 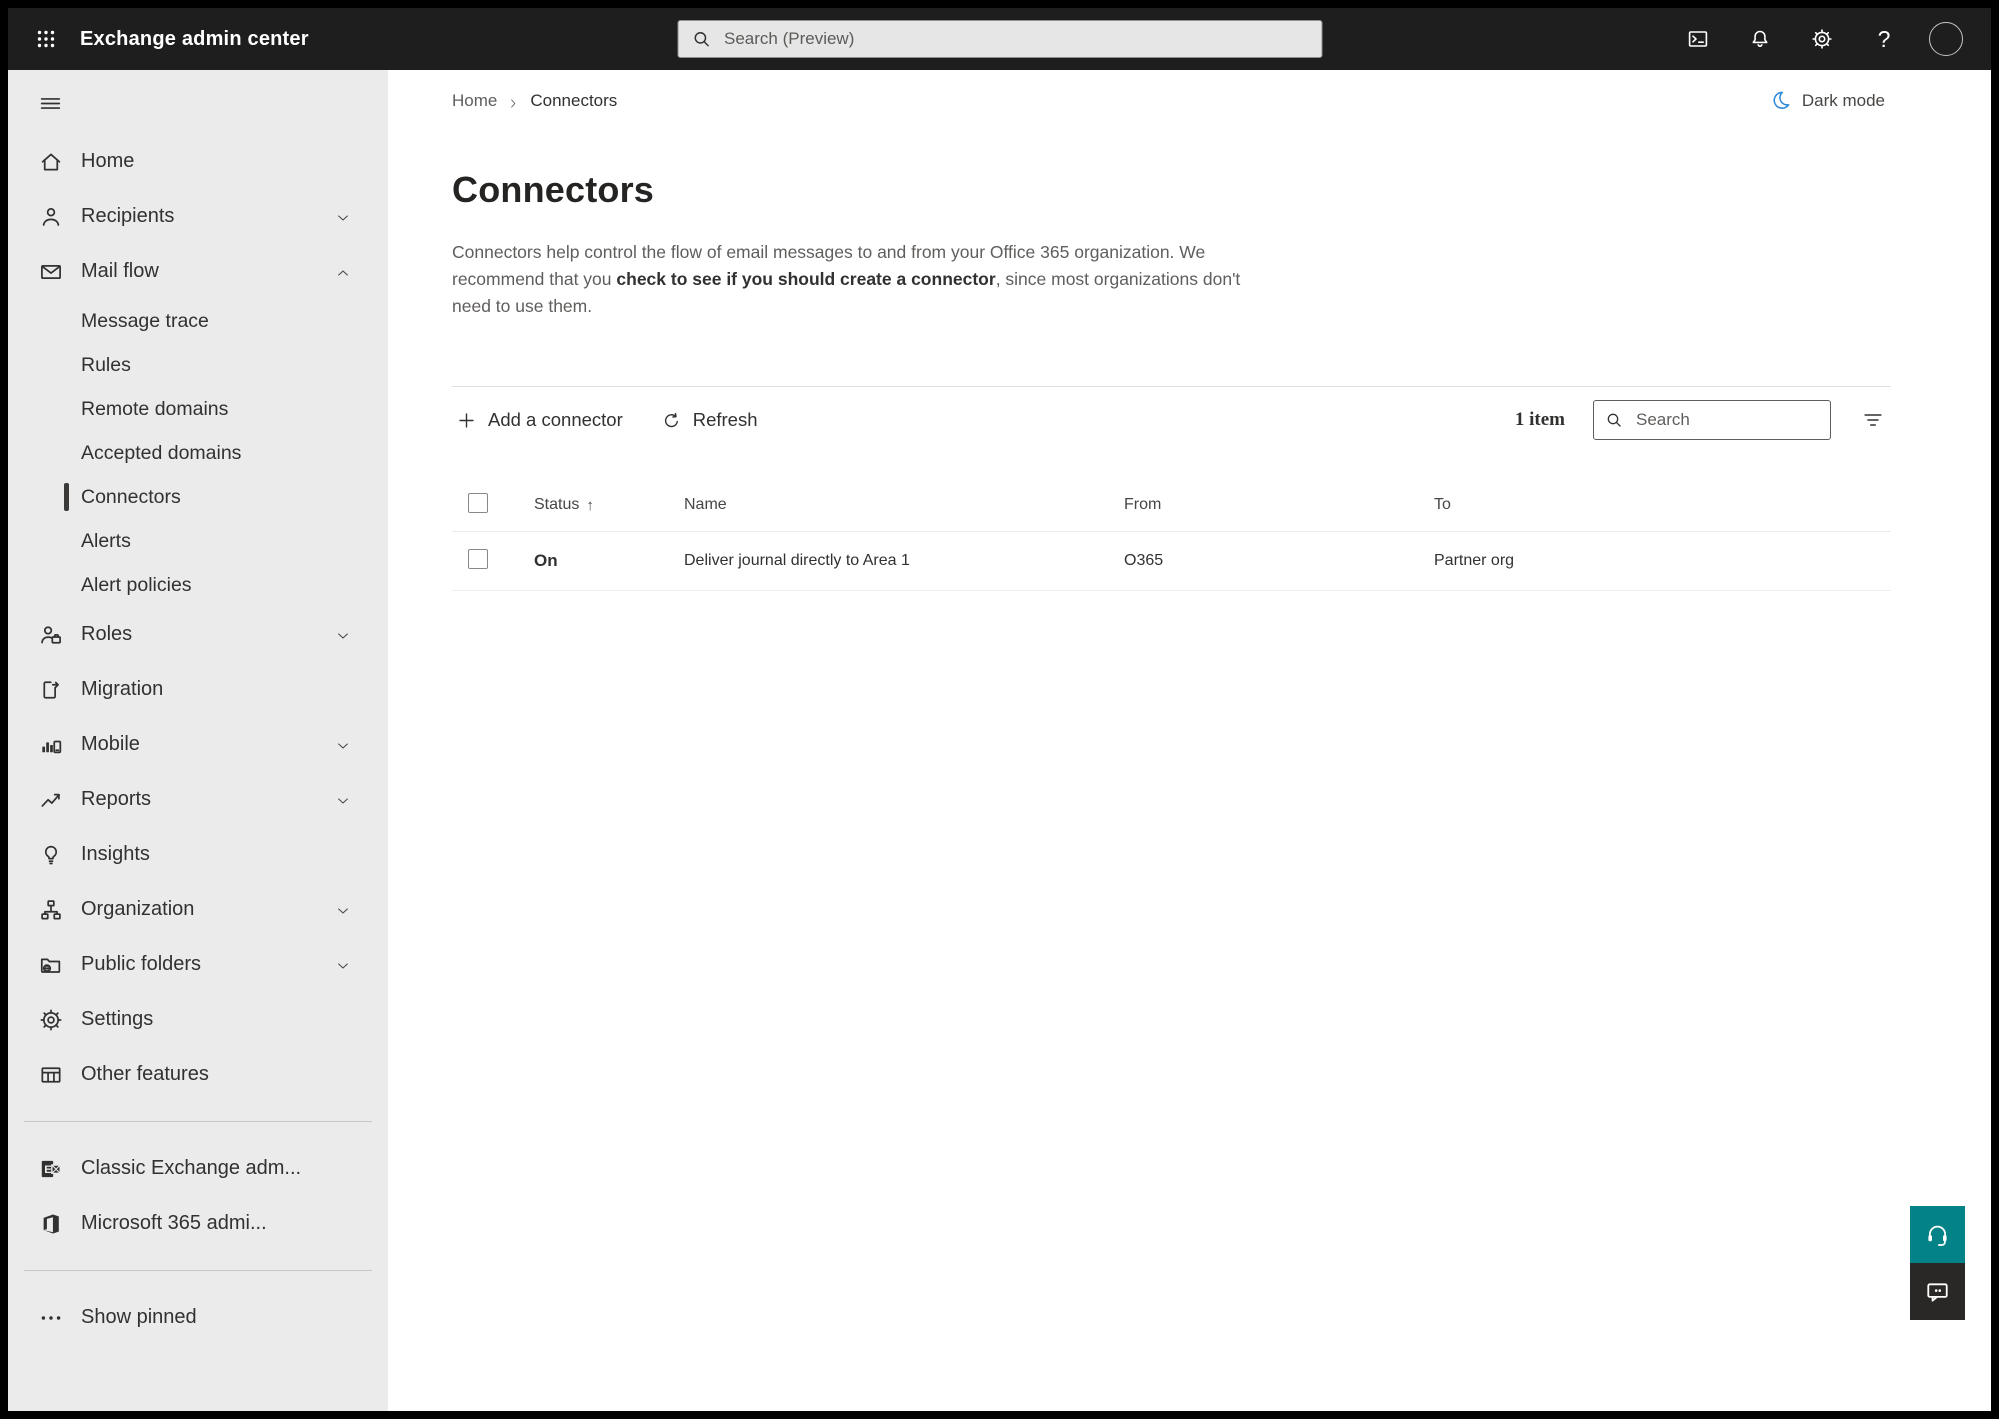 I want to click on breadcrumb-home-link: Home, so click(x=474, y=101).